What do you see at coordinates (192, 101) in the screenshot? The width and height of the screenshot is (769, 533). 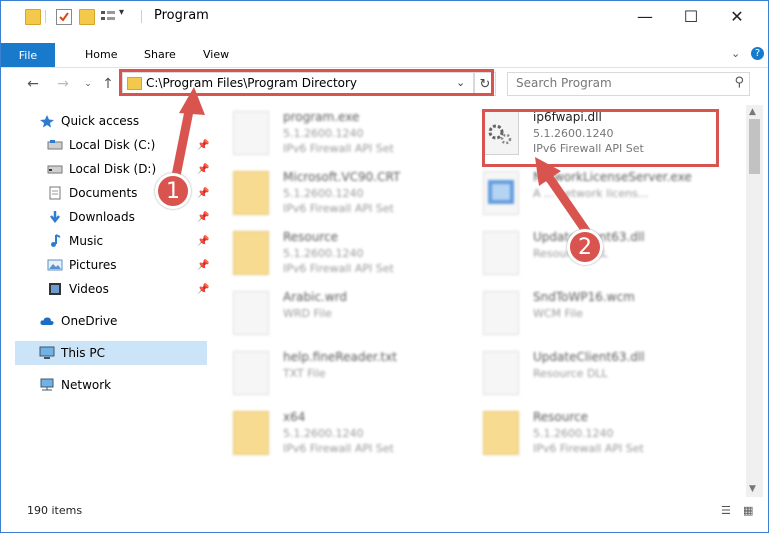 I see `arrowhead-address` at bounding box center [192, 101].